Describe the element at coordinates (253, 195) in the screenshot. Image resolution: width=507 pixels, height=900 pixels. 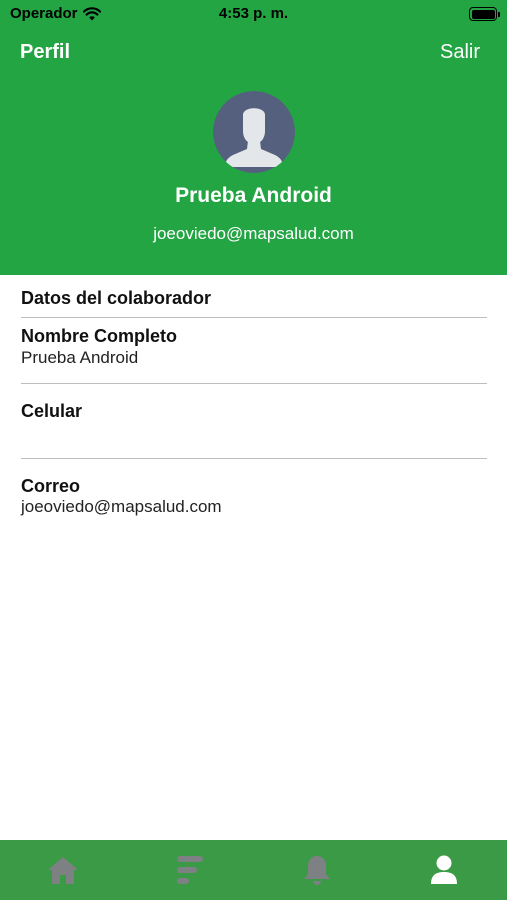
I see `profile-name: Prueba Android` at that location.